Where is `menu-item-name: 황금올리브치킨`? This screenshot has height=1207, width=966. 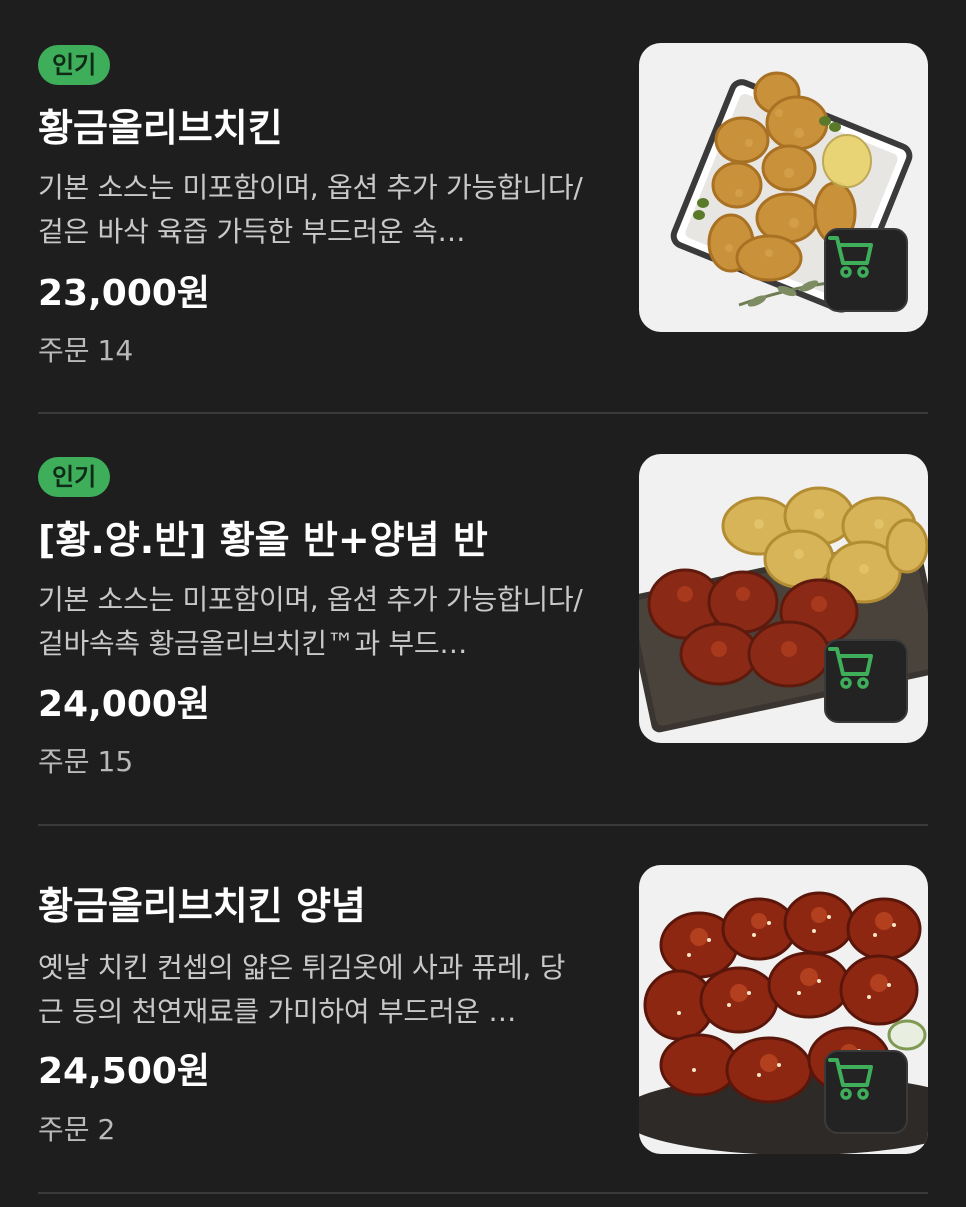
menu-item-name: 황금올리브치킨 is located at coordinates (160, 128).